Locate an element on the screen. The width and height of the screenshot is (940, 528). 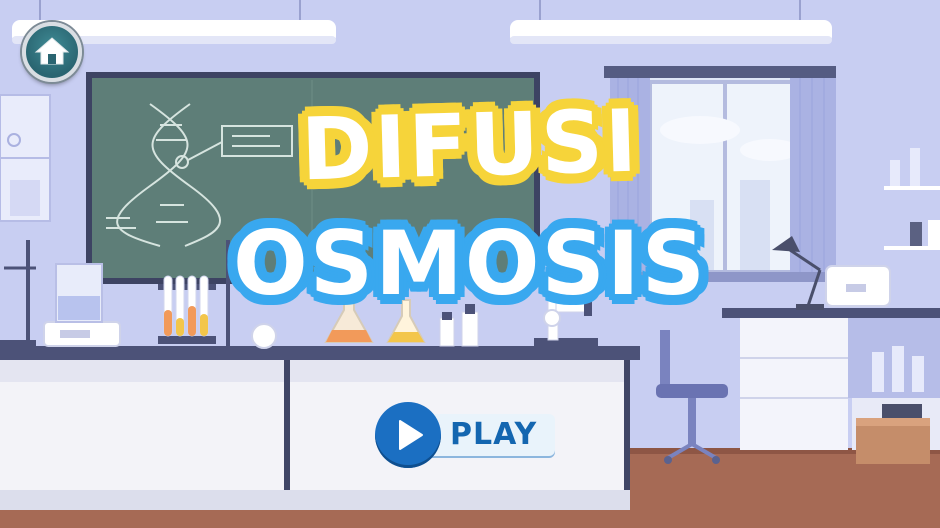
home-button is located at coordinates (52, 52).